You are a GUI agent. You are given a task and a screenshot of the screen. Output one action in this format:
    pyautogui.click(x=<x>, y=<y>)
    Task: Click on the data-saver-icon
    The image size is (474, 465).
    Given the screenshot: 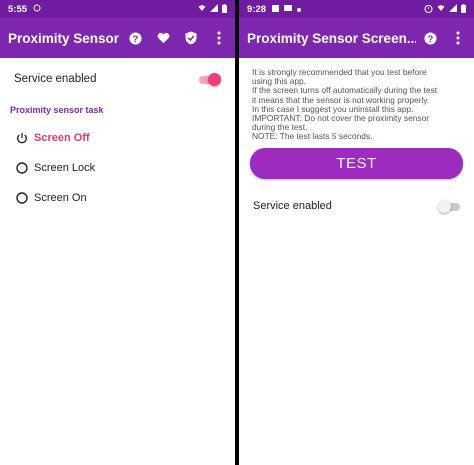 What is the action you would take?
    pyautogui.click(x=37, y=9)
    